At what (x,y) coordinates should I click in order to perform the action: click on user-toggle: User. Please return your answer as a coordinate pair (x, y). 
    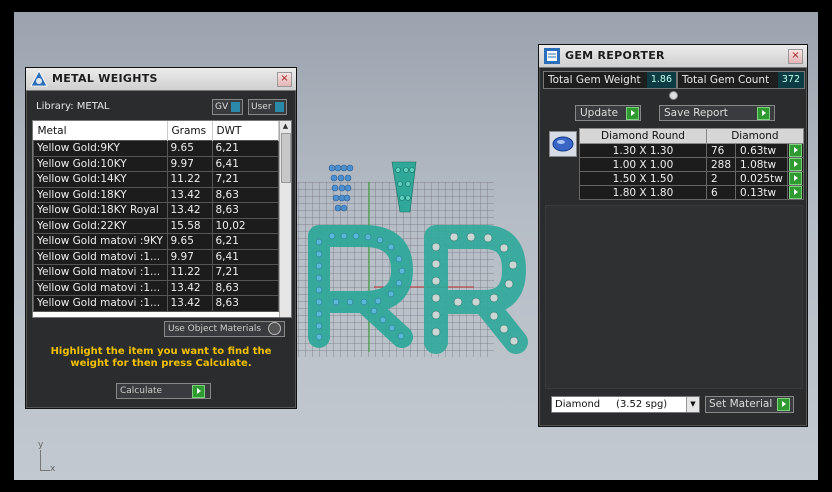
    Looking at the image, I should click on (267, 107).